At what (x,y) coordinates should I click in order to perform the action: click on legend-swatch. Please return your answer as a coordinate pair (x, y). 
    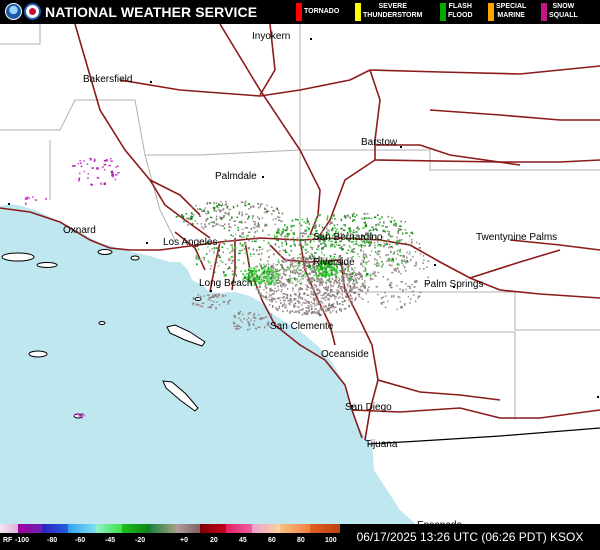
    Looking at the image, I should click on (491, 12).